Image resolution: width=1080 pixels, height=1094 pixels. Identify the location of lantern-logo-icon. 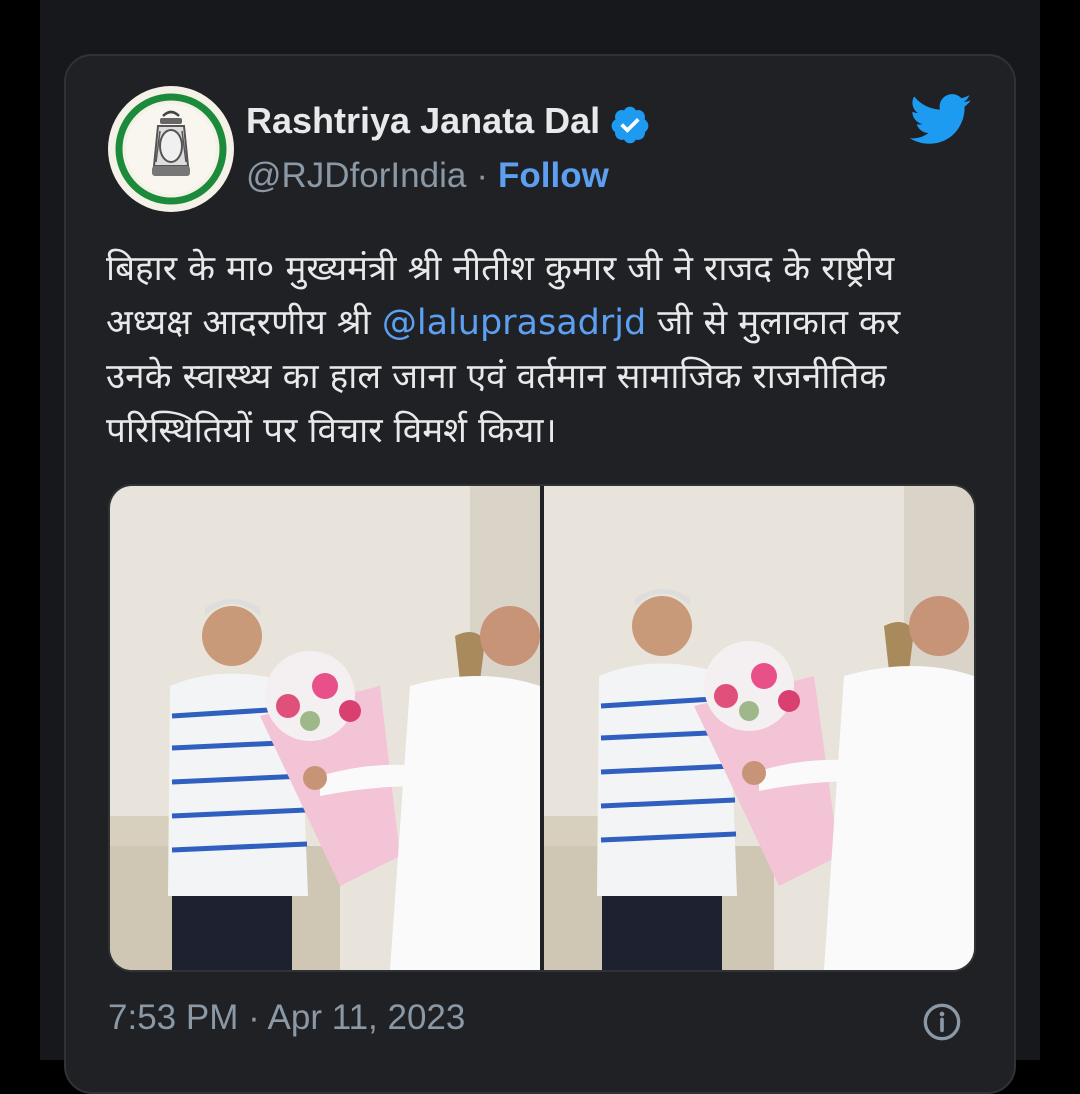
(171, 149).